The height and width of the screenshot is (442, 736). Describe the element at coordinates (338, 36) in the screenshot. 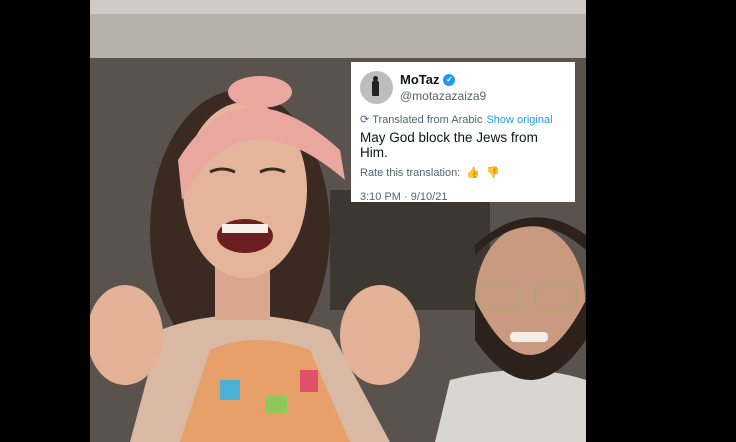

I see `ceiling-beam` at that location.